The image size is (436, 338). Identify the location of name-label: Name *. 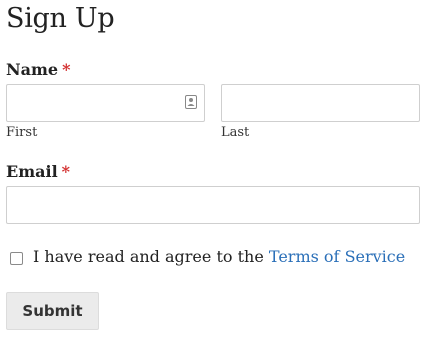
(38, 69).